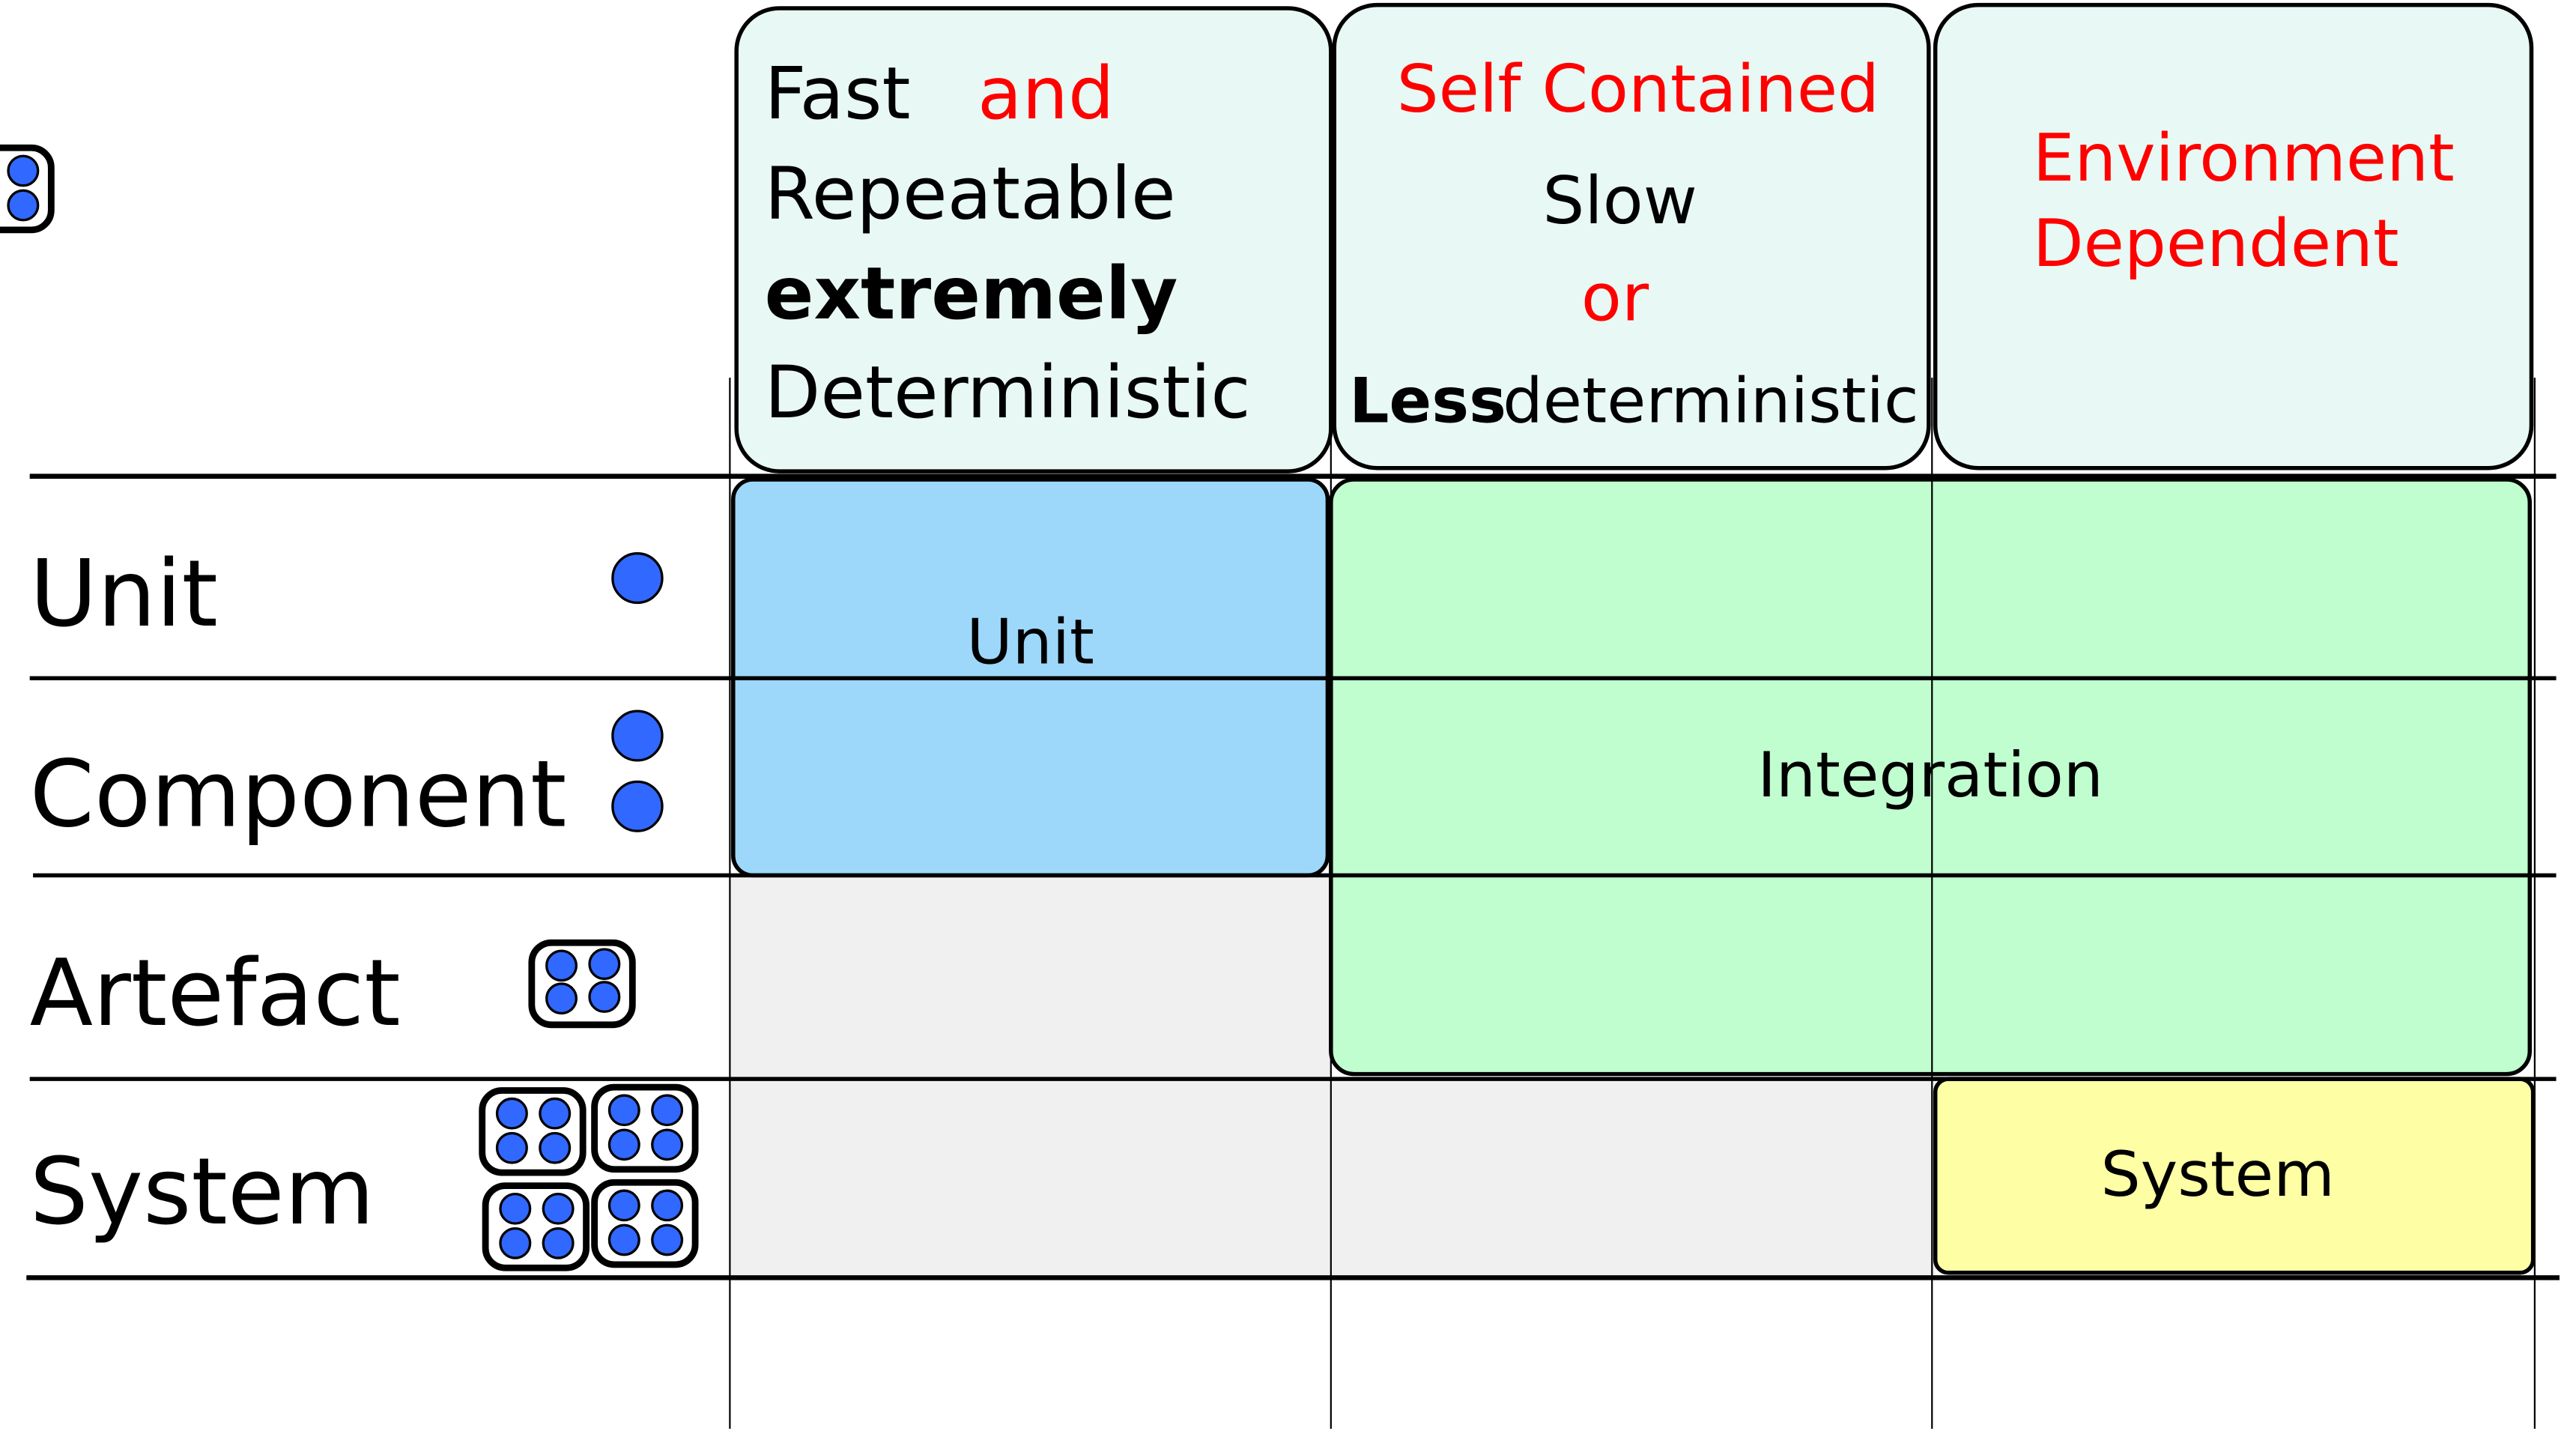 Image resolution: width=2576 pixels, height=1437 pixels. I want to click on header-text-red: Dependent, so click(2216, 244).